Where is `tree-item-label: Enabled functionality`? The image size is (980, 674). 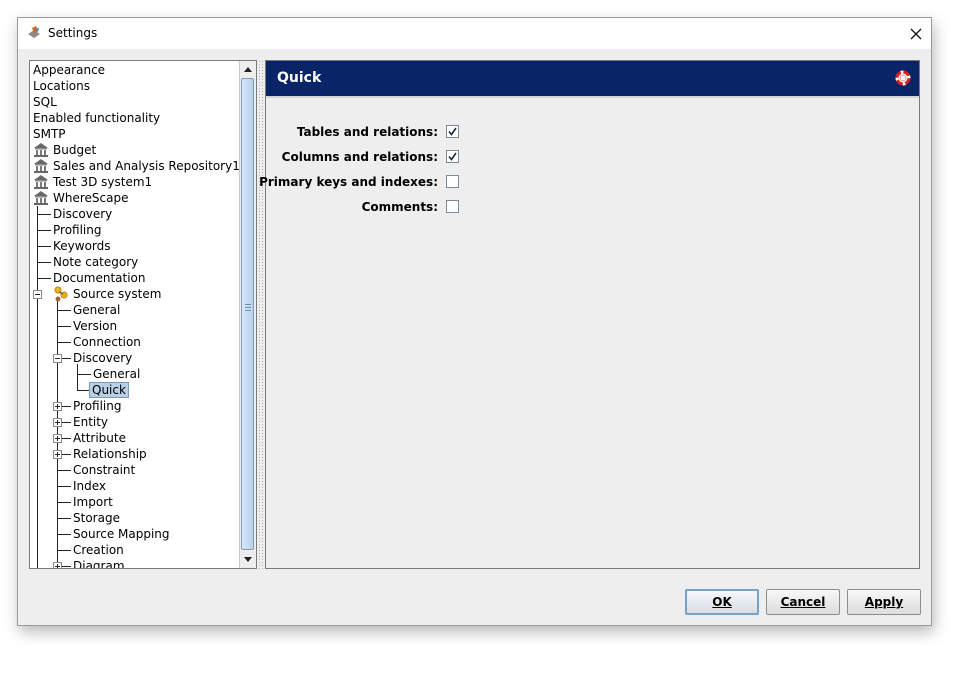 tree-item-label: Enabled functionality is located at coordinates (97, 118).